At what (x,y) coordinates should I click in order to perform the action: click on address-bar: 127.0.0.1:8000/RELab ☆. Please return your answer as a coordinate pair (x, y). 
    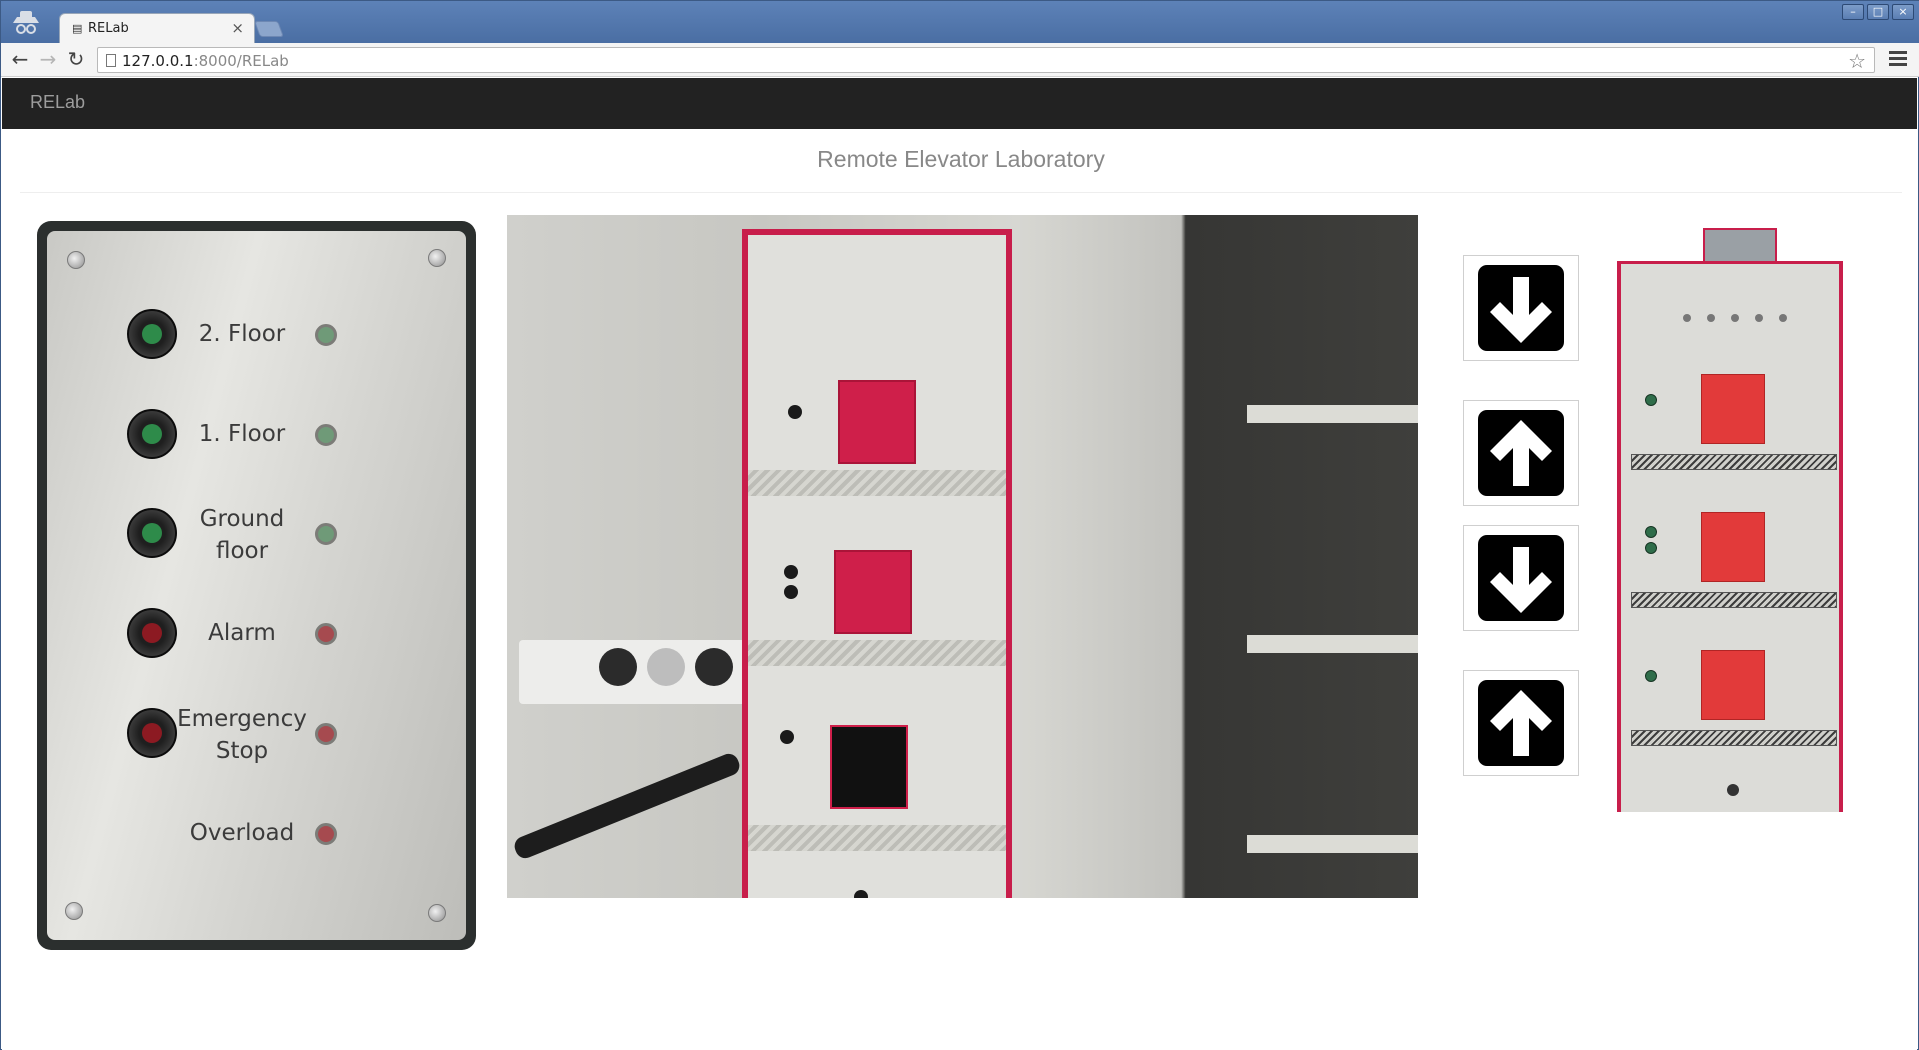
    Looking at the image, I should click on (986, 60).